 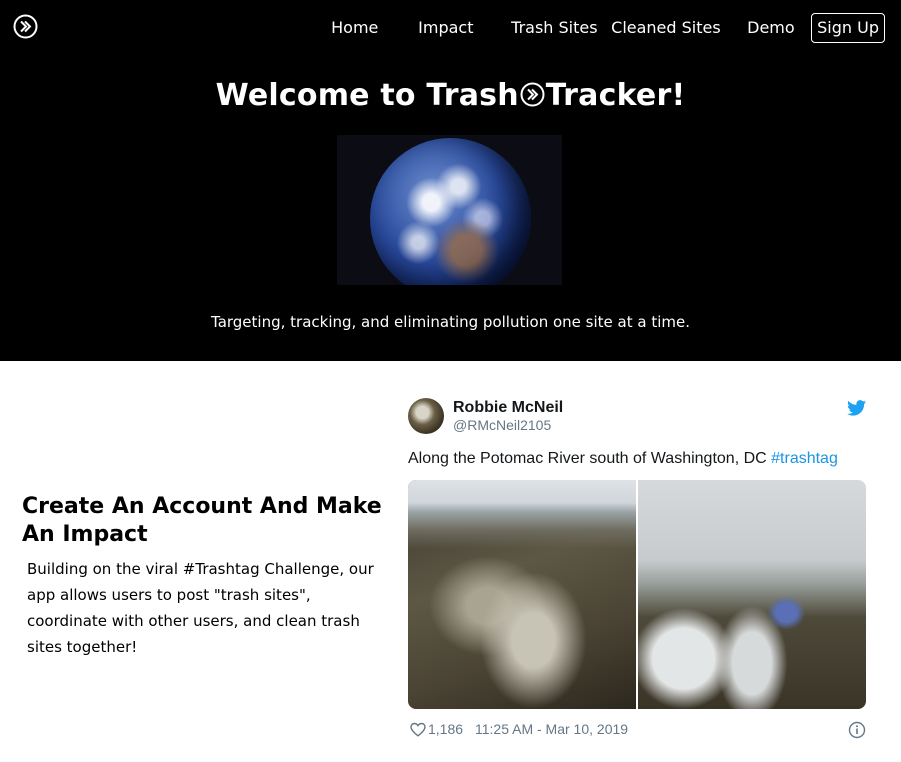 What do you see at coordinates (554, 28) in the screenshot?
I see `nav-trash-sites: Trash Sites` at bounding box center [554, 28].